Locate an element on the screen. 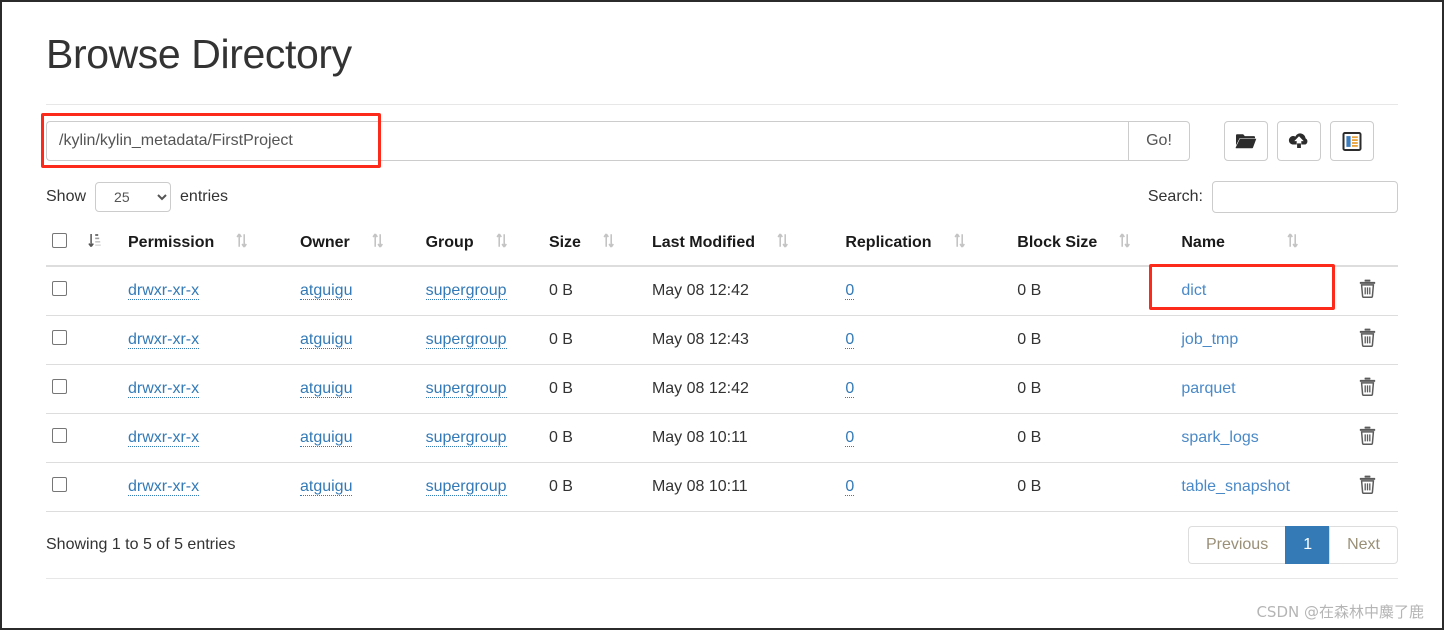 This screenshot has width=1444, height=630. column-header-group: Group is located at coordinates (479, 247).